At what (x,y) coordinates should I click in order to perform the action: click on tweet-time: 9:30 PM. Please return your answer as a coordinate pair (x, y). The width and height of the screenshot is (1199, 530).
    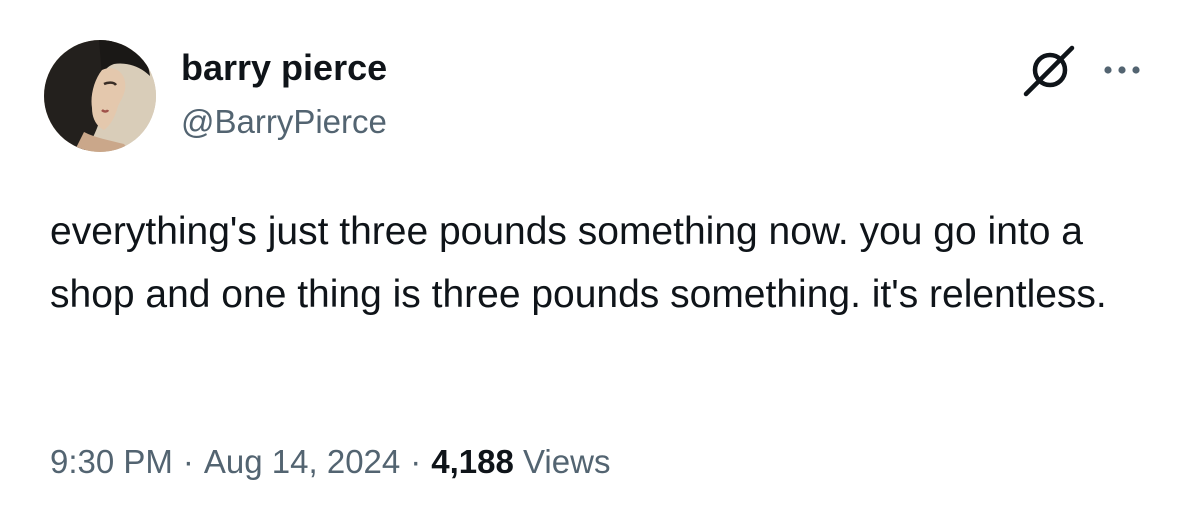
    Looking at the image, I should click on (111, 461).